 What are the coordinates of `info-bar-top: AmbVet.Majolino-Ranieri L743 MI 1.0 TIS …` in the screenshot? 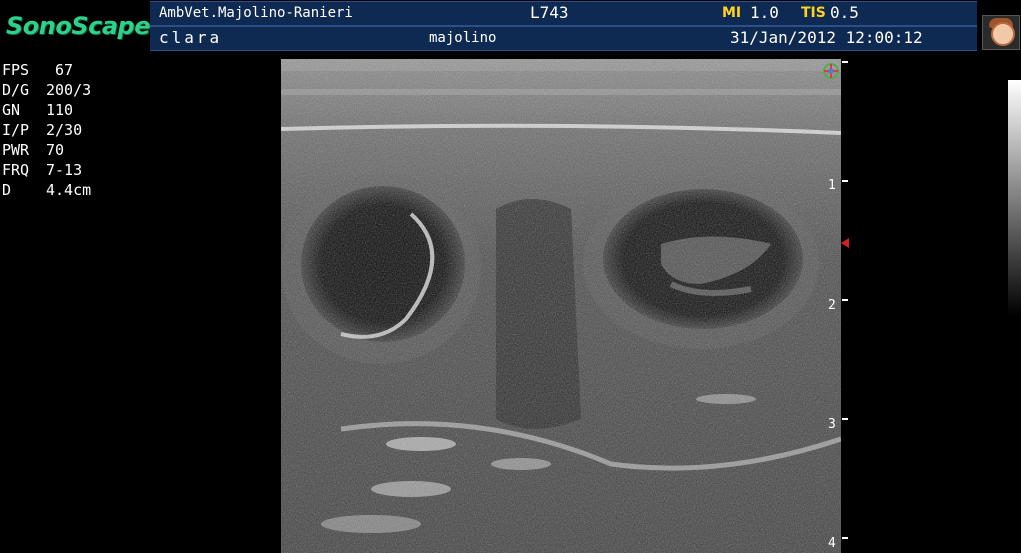 It's located at (563, 13).